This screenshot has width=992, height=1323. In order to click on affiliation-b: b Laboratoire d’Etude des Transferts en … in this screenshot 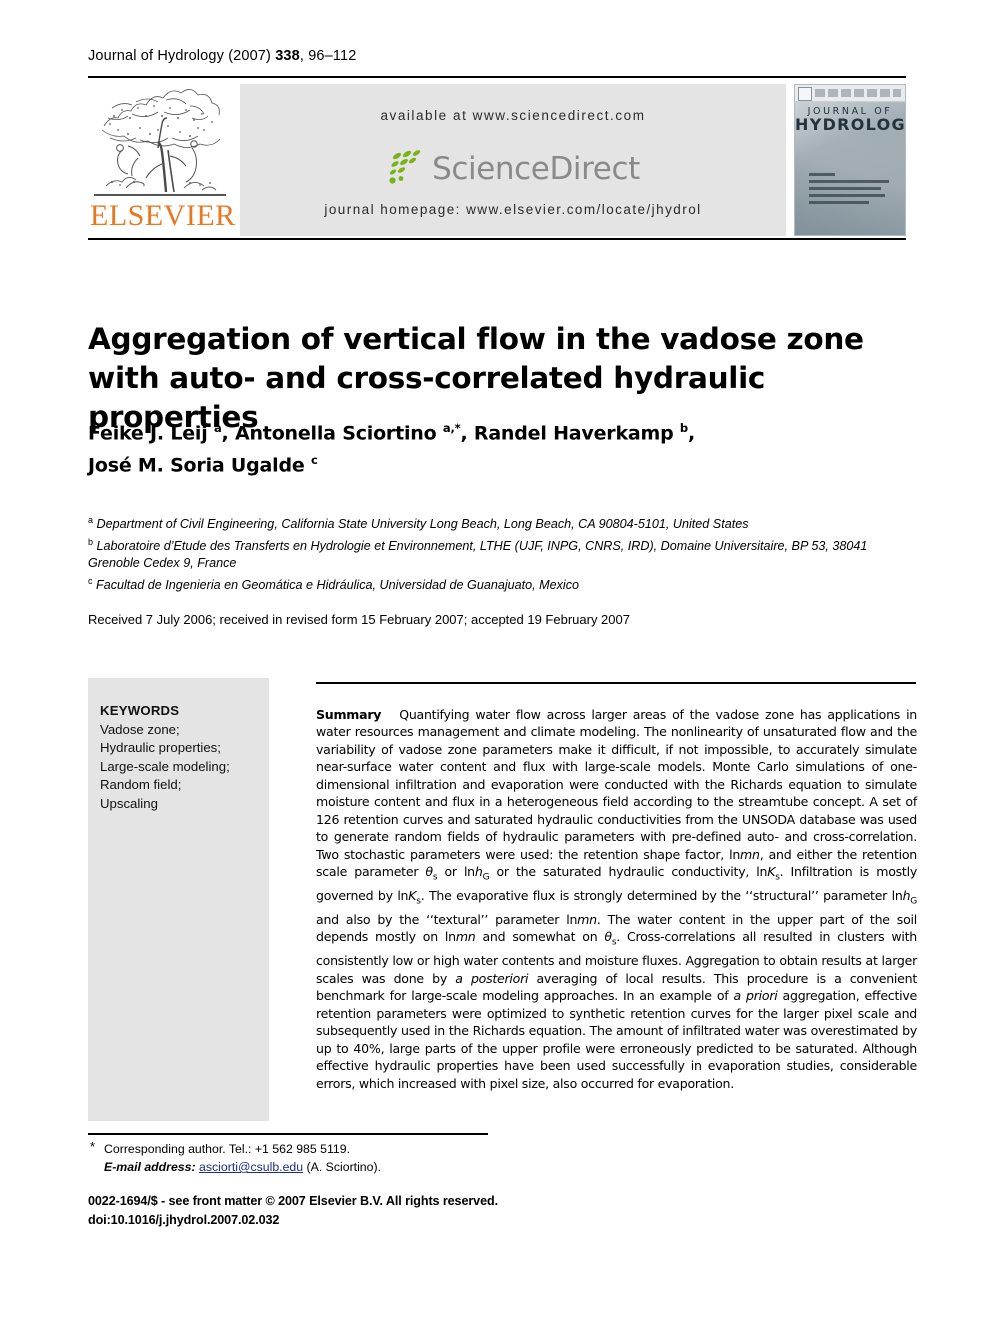, I will do `click(504, 553)`.